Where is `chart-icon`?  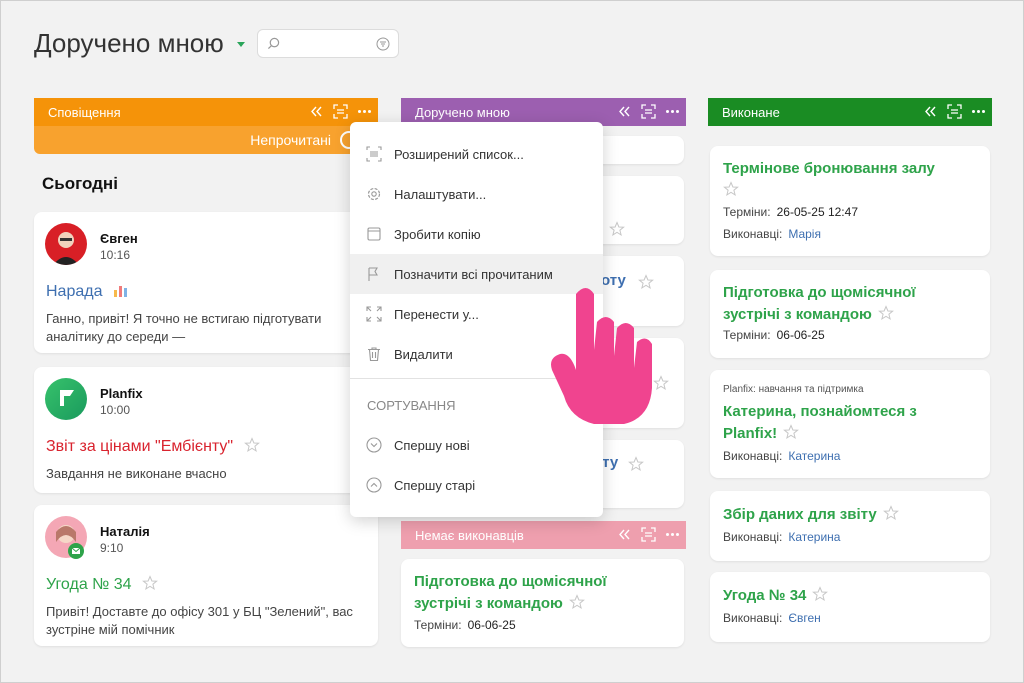
chart-icon is located at coordinates (120, 291).